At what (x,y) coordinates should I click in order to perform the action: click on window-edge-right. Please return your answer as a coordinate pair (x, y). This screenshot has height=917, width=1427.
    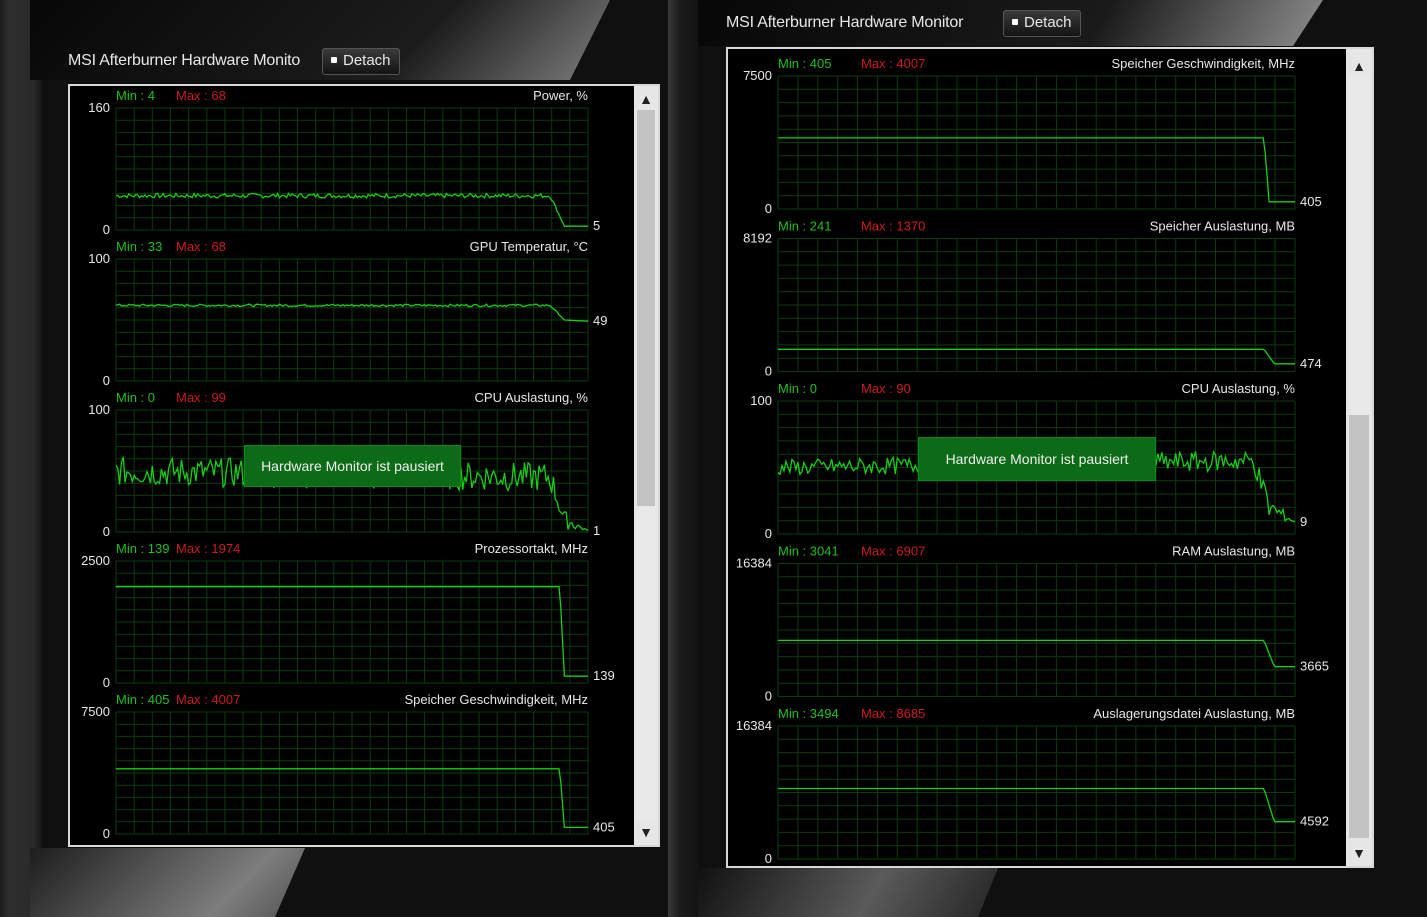
    Looking at the image, I should click on (674, 458).